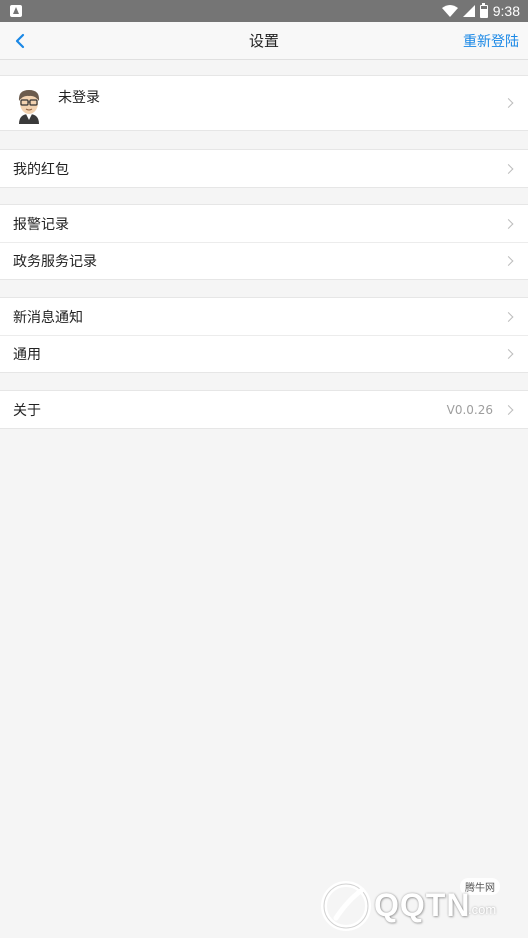 Image resolution: width=528 pixels, height=938 pixels. Describe the element at coordinates (469, 409) in the screenshot. I see `version-value: V0.0.26` at that location.